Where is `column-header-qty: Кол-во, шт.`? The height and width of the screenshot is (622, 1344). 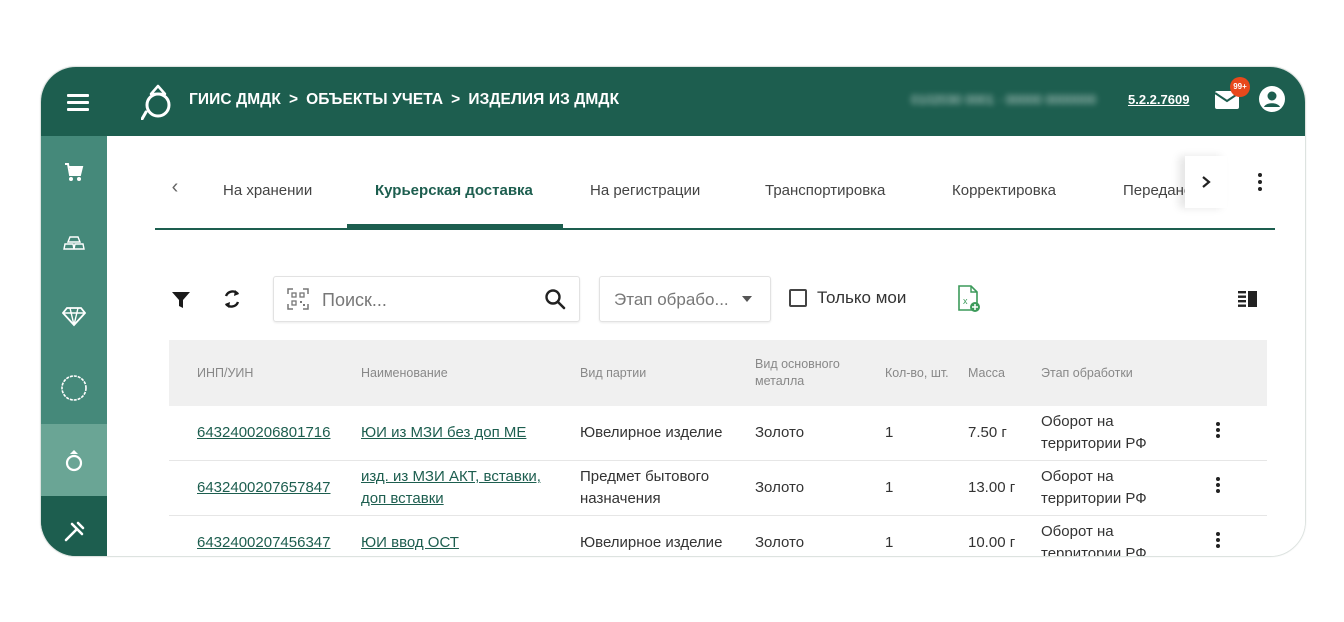
column-header-qty: Кол-во, шт. is located at coordinates (920, 373).